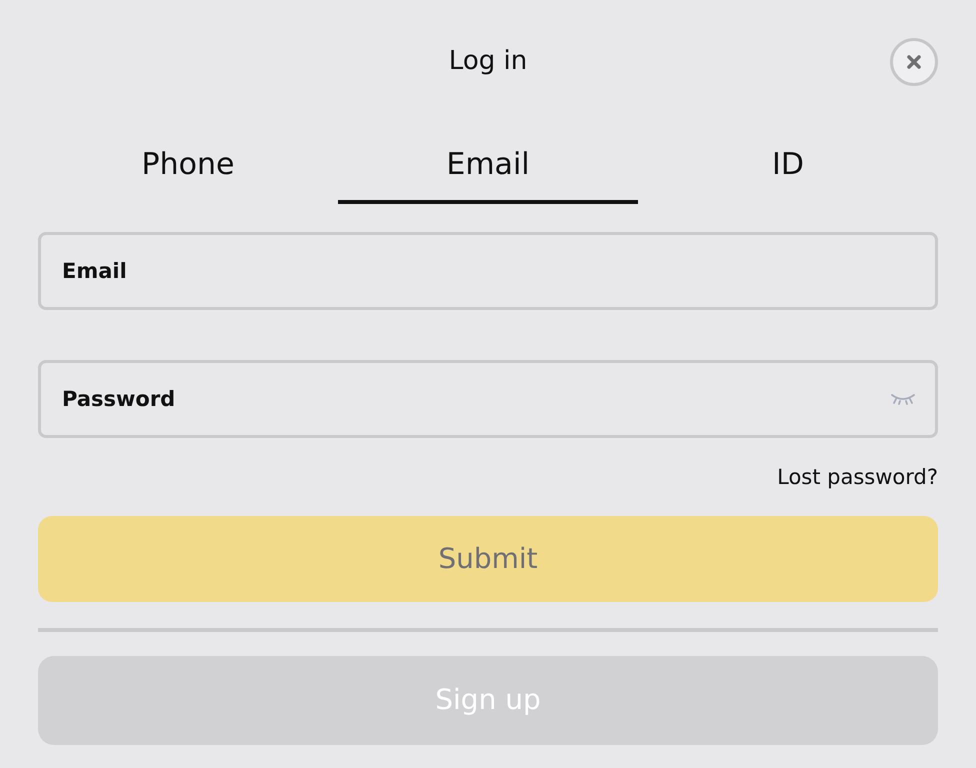 This screenshot has width=976, height=768. I want to click on email-field: Email, so click(488, 271).